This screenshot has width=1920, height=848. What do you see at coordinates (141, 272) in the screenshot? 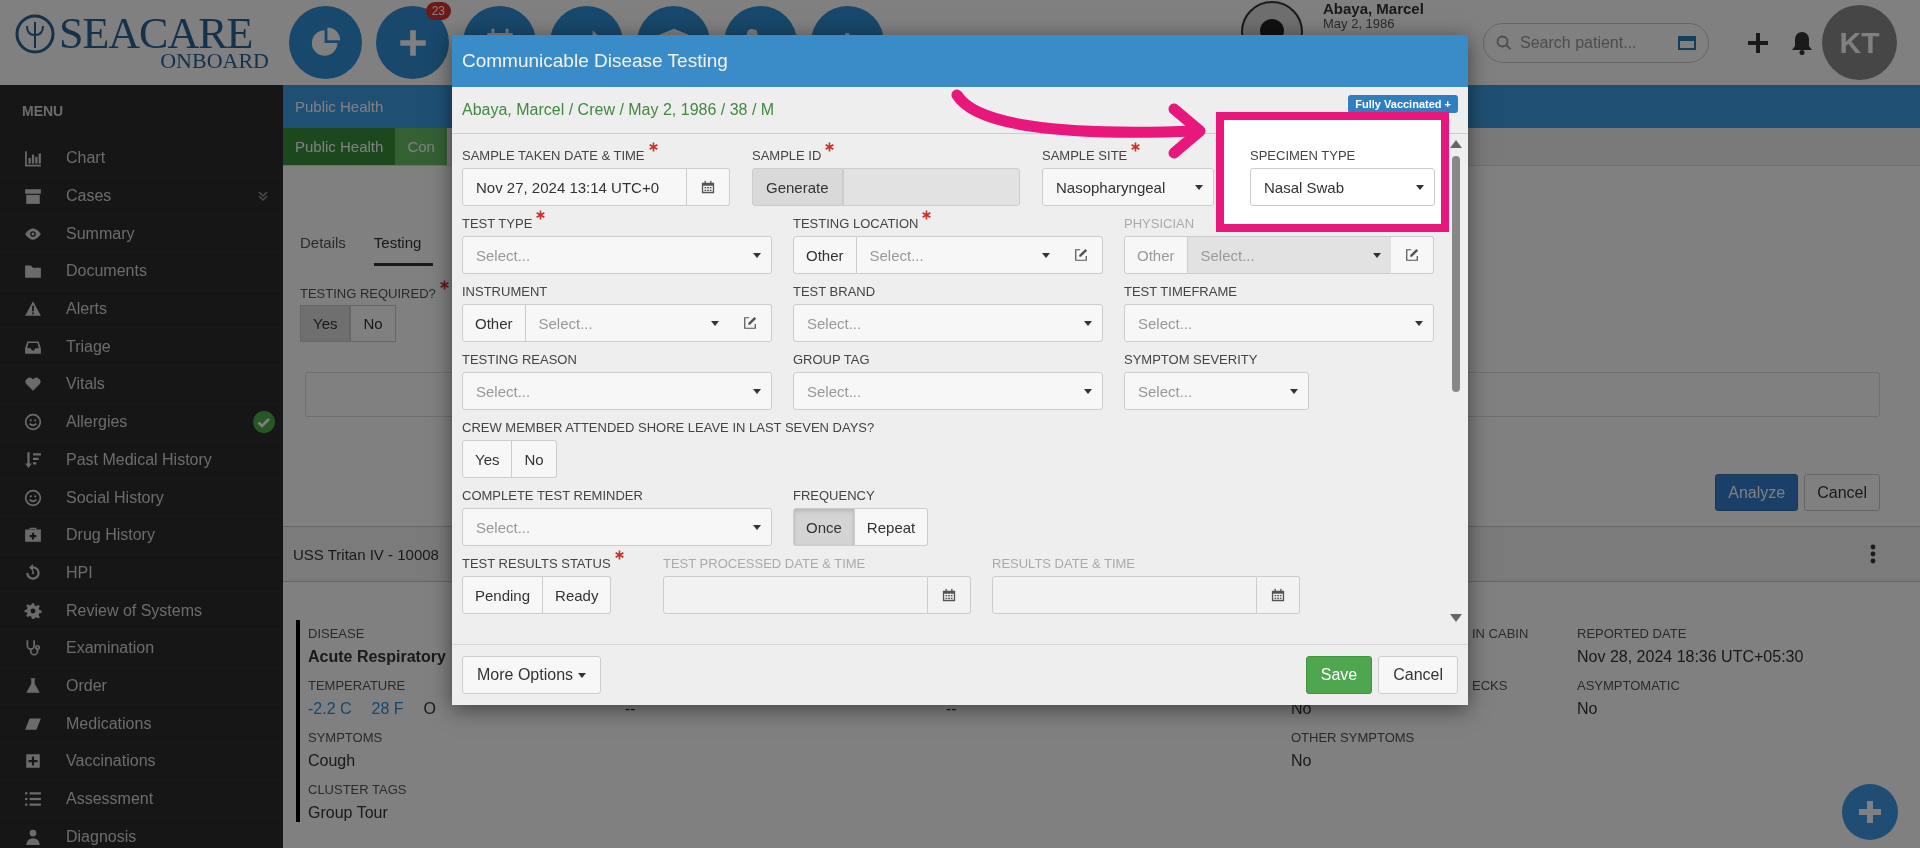
I see `menu-item: Documents` at bounding box center [141, 272].